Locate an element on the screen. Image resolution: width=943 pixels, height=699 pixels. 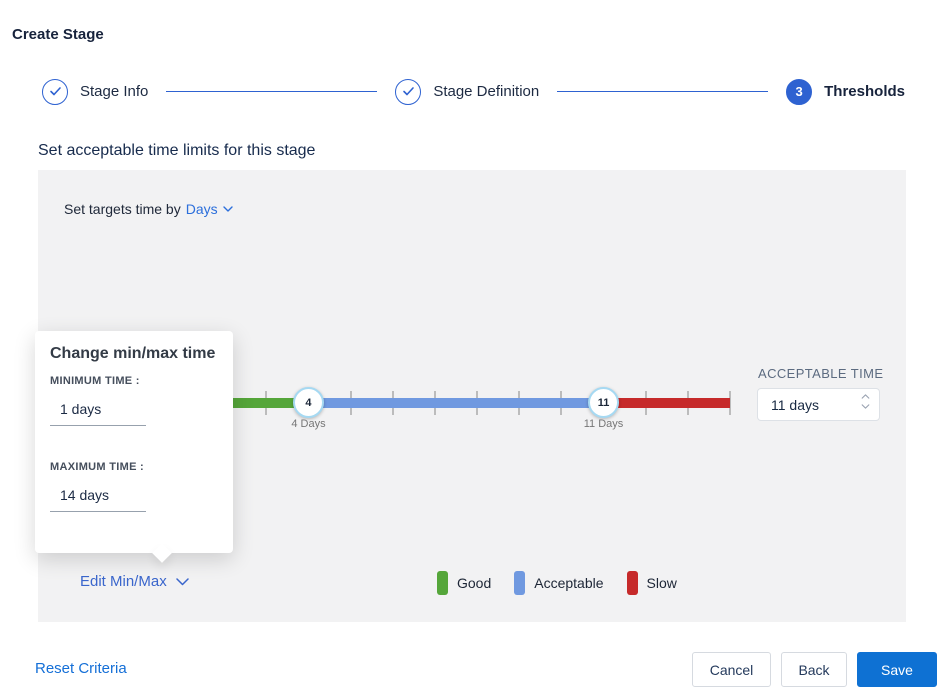
legend-label: Slow is located at coordinates (661, 583).